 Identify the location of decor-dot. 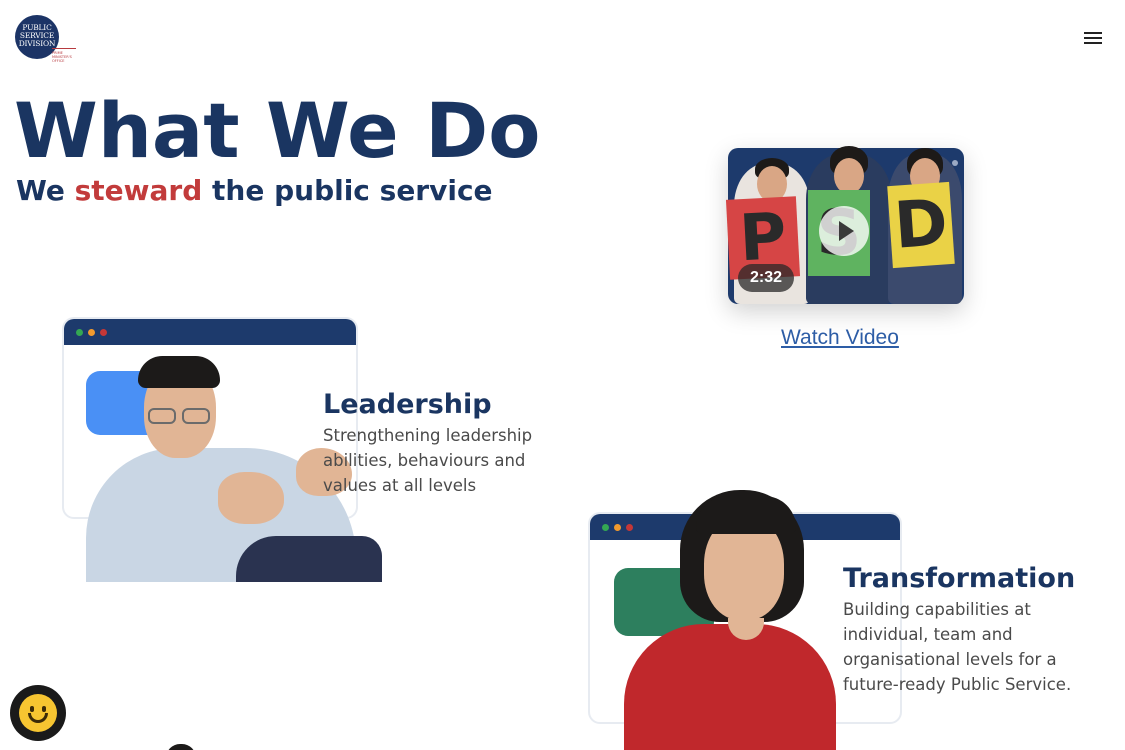
(955, 163).